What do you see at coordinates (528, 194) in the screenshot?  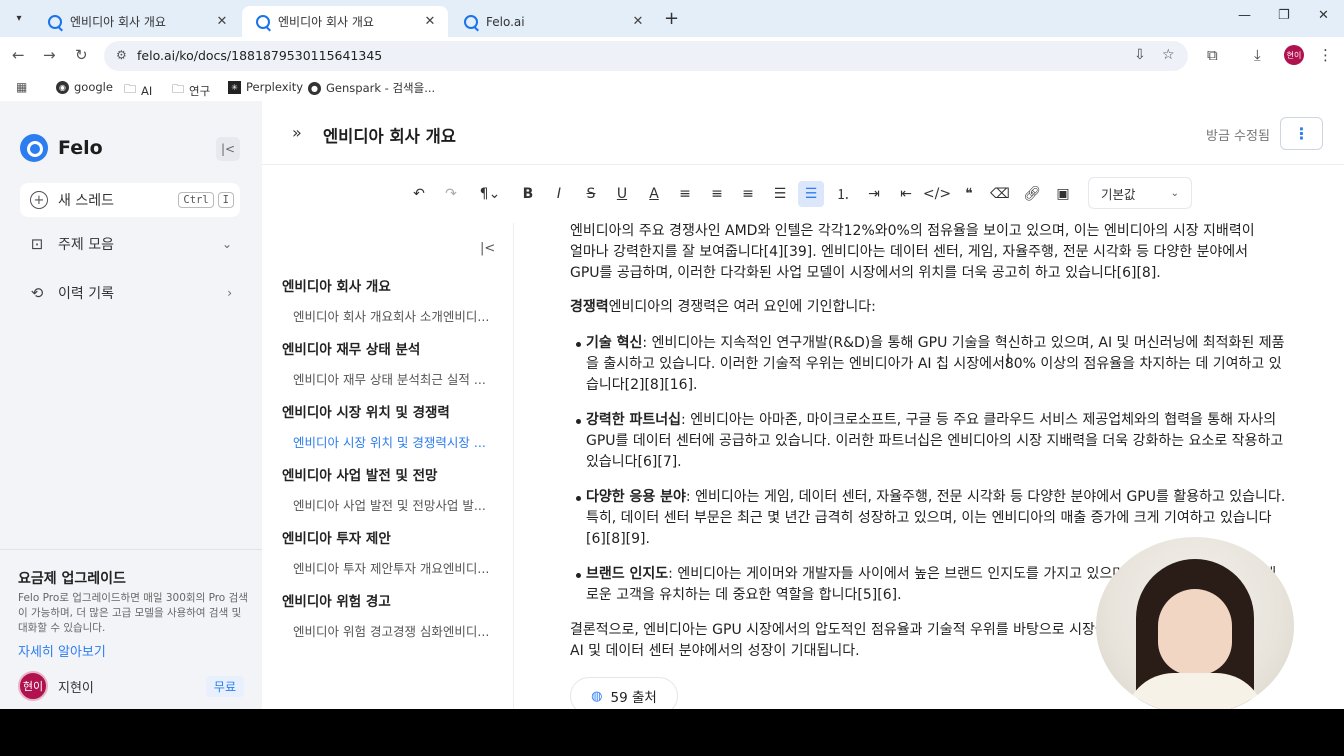 I see `bold-icon: B` at bounding box center [528, 194].